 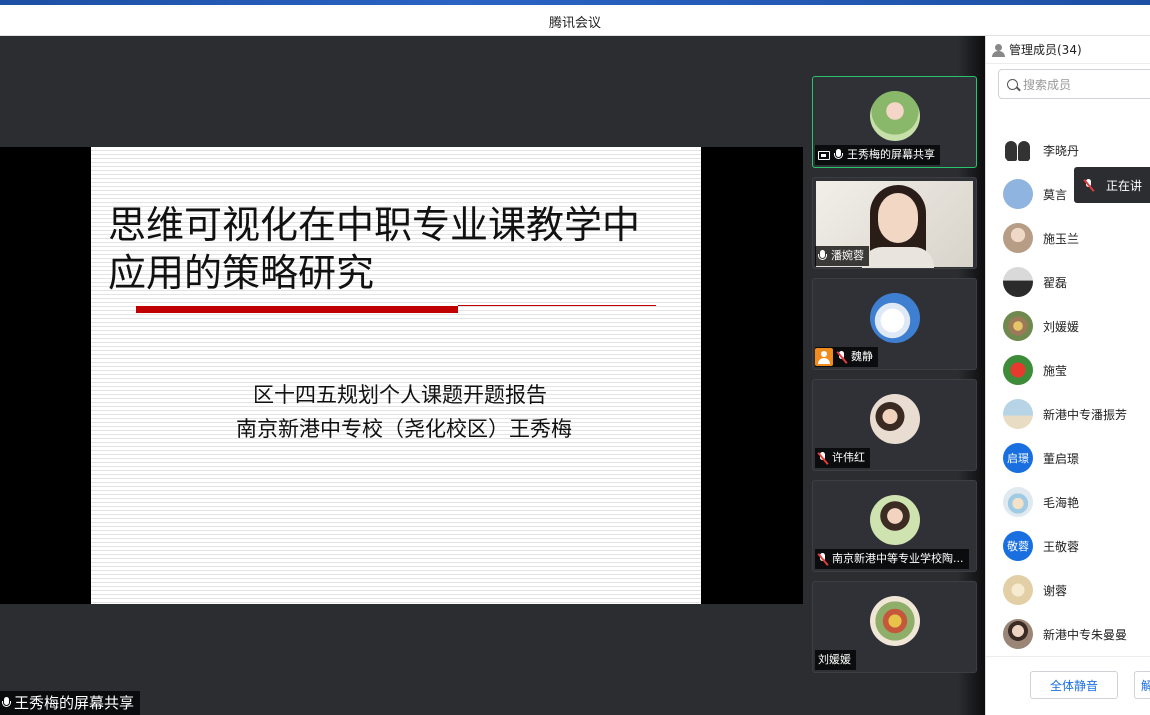 What do you see at coordinates (400, 395) in the screenshot?
I see `slide-subtitle-1: 区十四五规划个人课题开题报告` at bounding box center [400, 395].